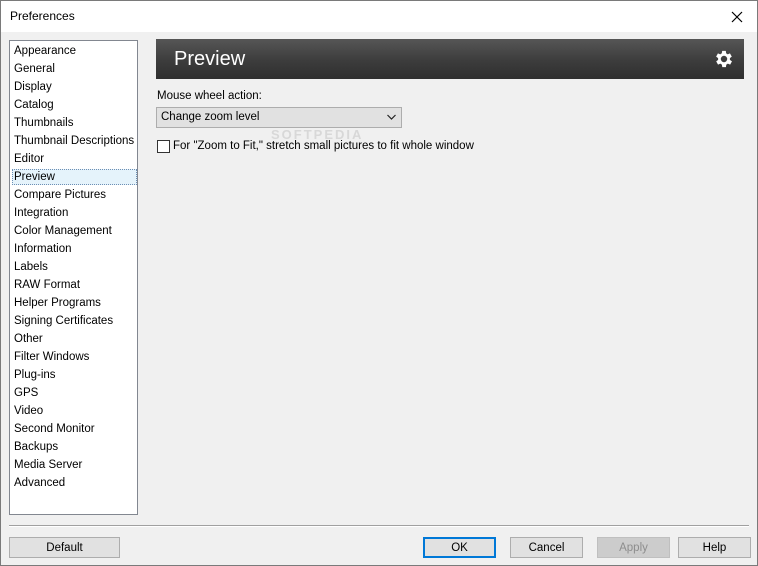 This screenshot has height=566, width=758. What do you see at coordinates (391, 117) in the screenshot?
I see `chevron-down-icon` at bounding box center [391, 117].